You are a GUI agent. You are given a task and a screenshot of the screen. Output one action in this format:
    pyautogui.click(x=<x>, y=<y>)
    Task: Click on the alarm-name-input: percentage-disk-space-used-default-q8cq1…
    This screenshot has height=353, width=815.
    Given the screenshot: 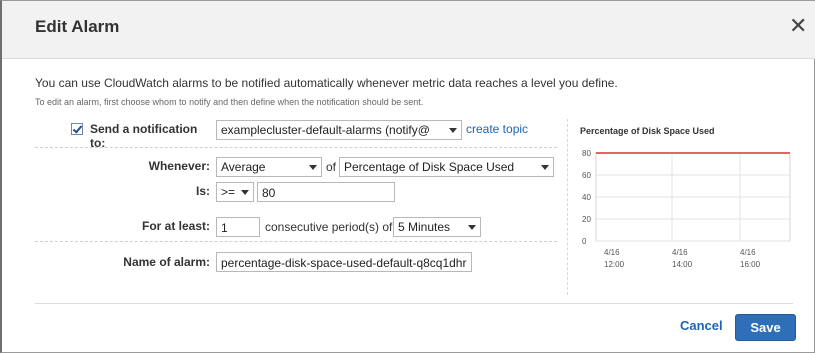 What is the action you would take?
    pyautogui.click(x=344, y=262)
    